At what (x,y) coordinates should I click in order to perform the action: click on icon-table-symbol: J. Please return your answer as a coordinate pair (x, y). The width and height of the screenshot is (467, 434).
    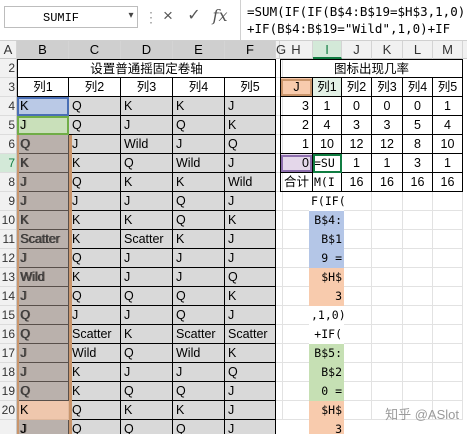
    Looking at the image, I should click on (296, 87).